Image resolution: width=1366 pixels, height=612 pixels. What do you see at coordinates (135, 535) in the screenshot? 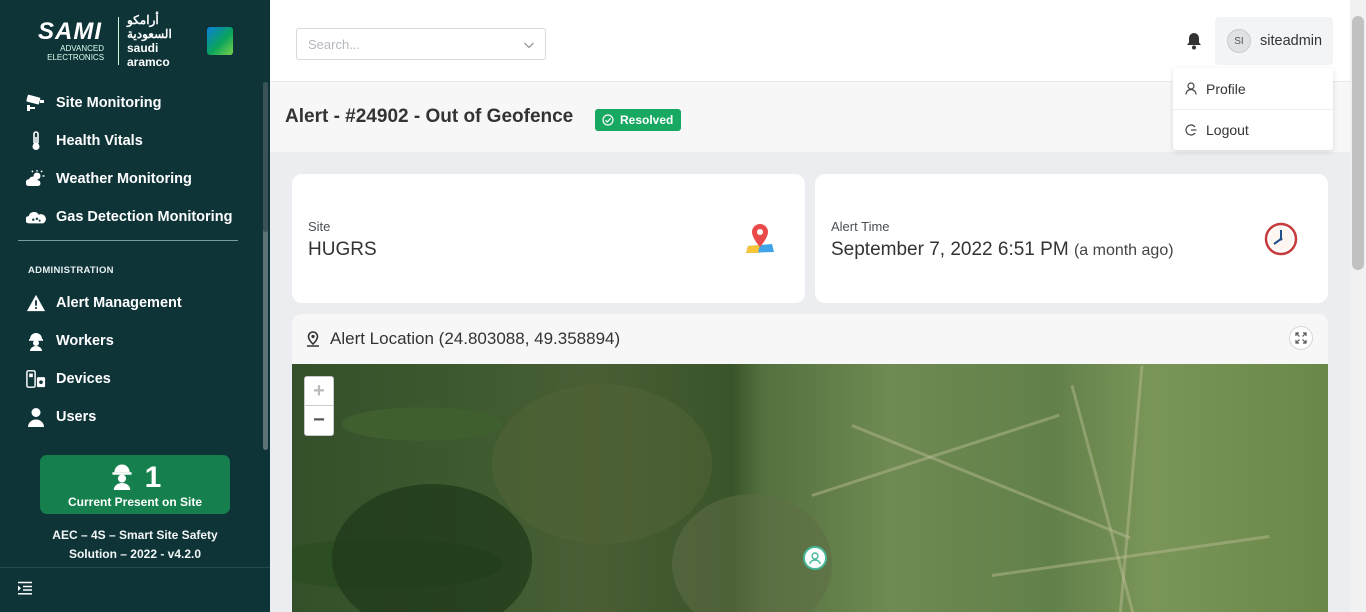
I see `version-line-1: AEC – 4S – Smart Site Safety` at bounding box center [135, 535].